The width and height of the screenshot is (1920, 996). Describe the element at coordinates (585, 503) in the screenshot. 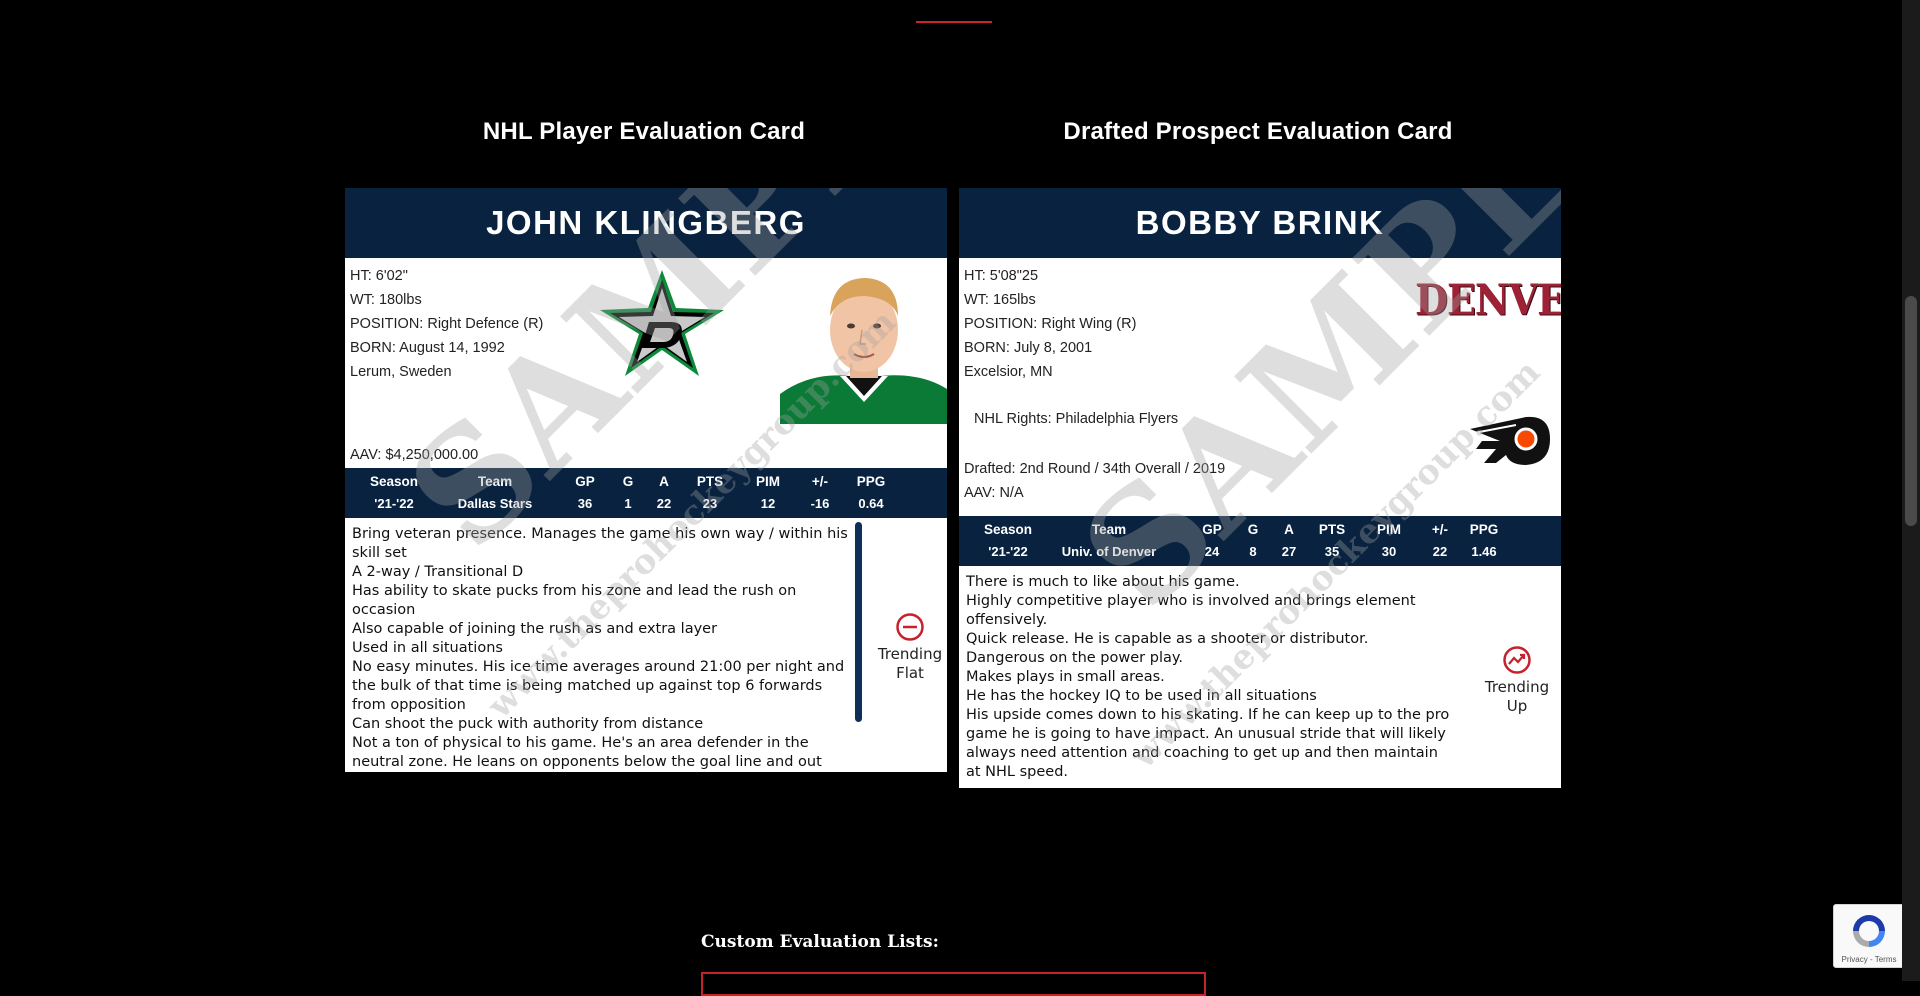

I see `stat-gp: 36` at that location.